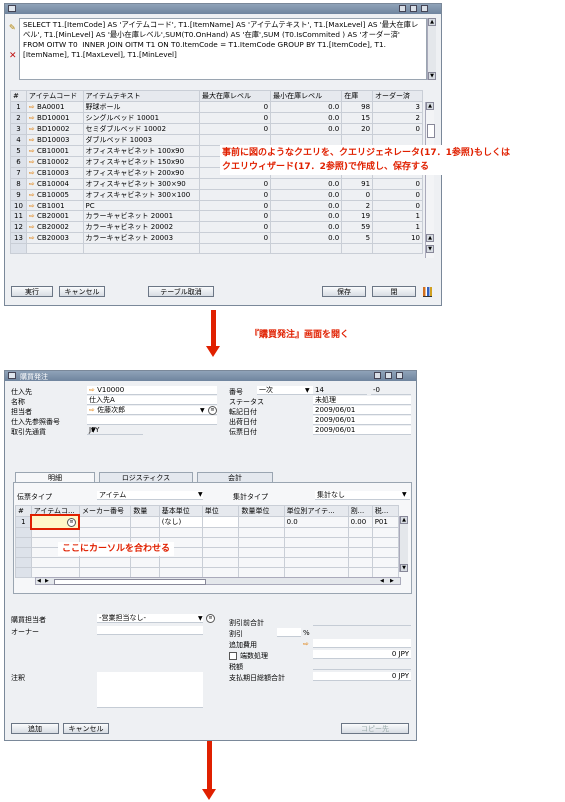 Image resolution: width=565 pixels, height=802 pixels. Describe the element at coordinates (54, 205) in the screenshot. I see `item-code-cell: ⇨ CB1001` at that location.